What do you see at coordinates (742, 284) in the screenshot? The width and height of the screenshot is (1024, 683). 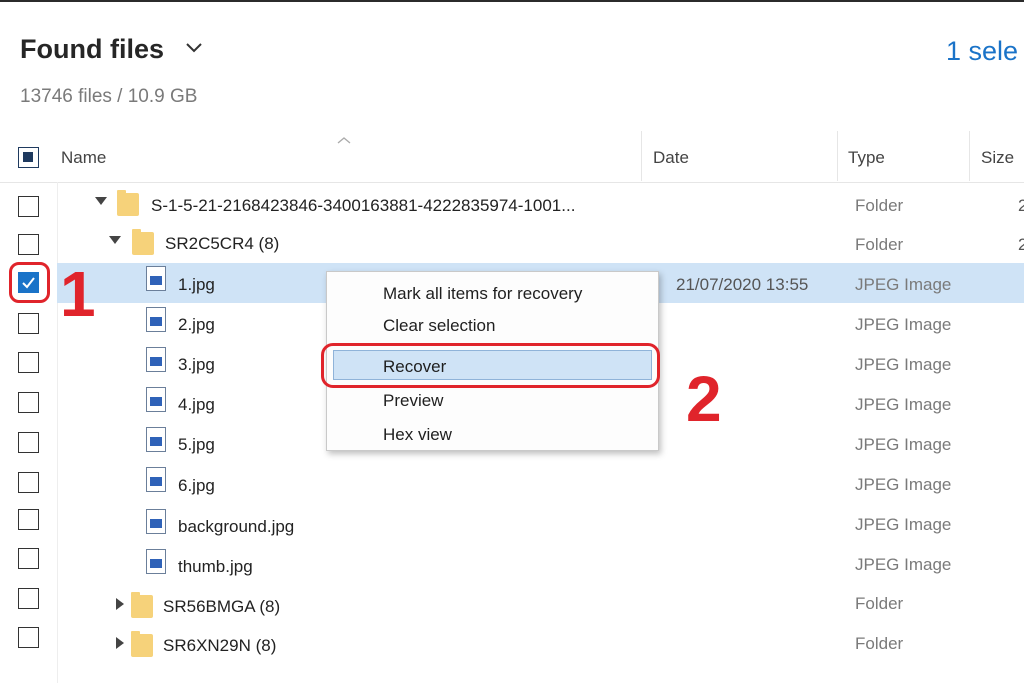 I see `list-item-date: 21/07/2020 13:55` at bounding box center [742, 284].